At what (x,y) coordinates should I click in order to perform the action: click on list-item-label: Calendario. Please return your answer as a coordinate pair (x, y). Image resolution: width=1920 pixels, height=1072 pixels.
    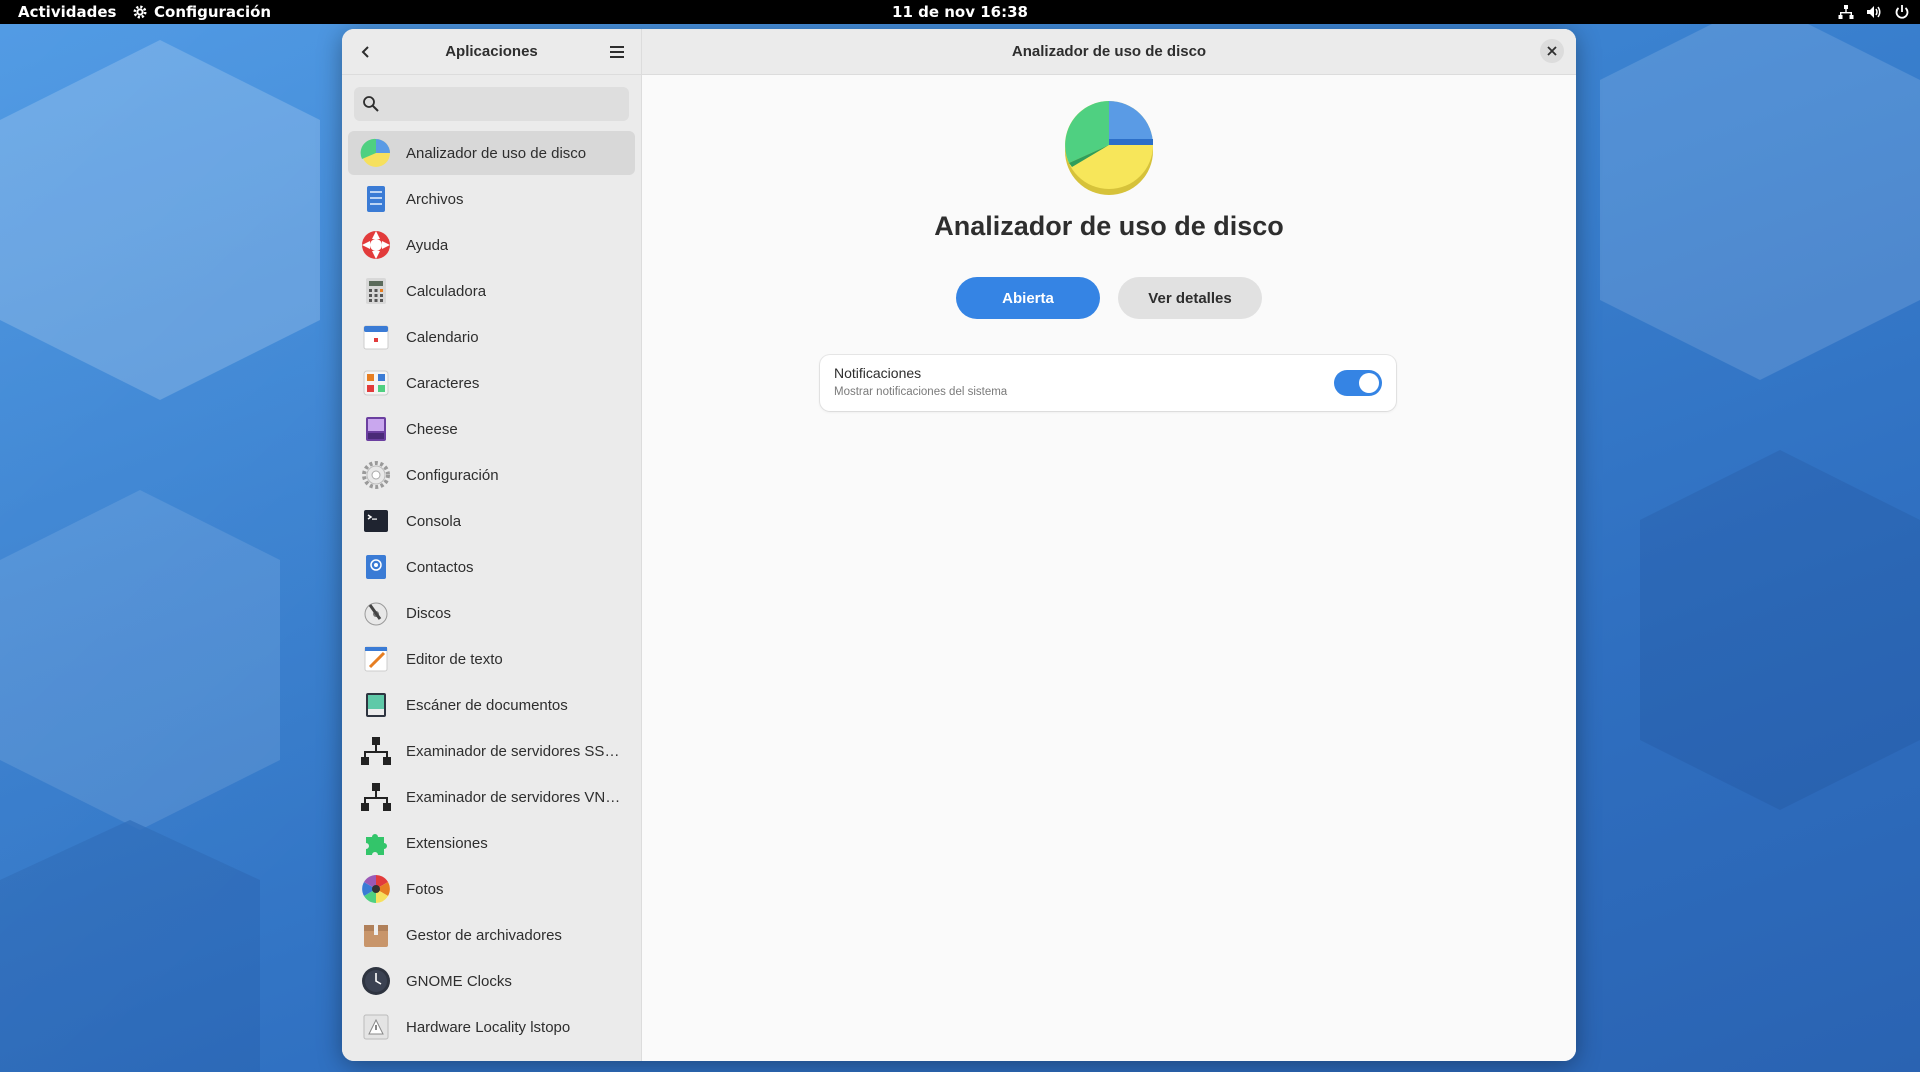
    Looking at the image, I should click on (442, 337).